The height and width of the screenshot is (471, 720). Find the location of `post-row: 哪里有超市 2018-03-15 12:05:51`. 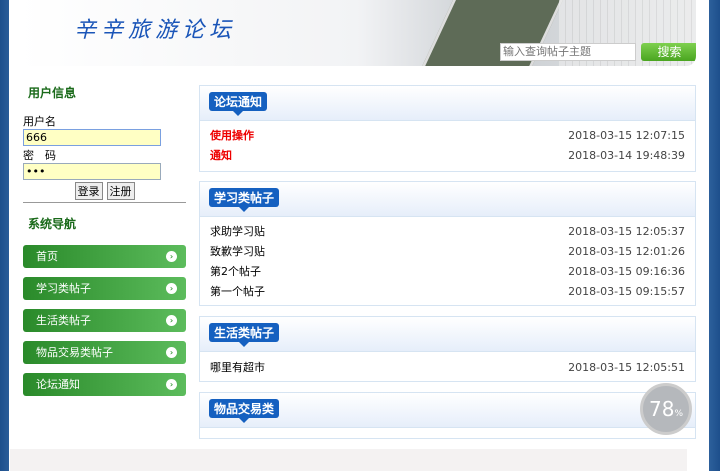

post-row: 哪里有超市 2018-03-15 12:05:51 is located at coordinates (447, 368).